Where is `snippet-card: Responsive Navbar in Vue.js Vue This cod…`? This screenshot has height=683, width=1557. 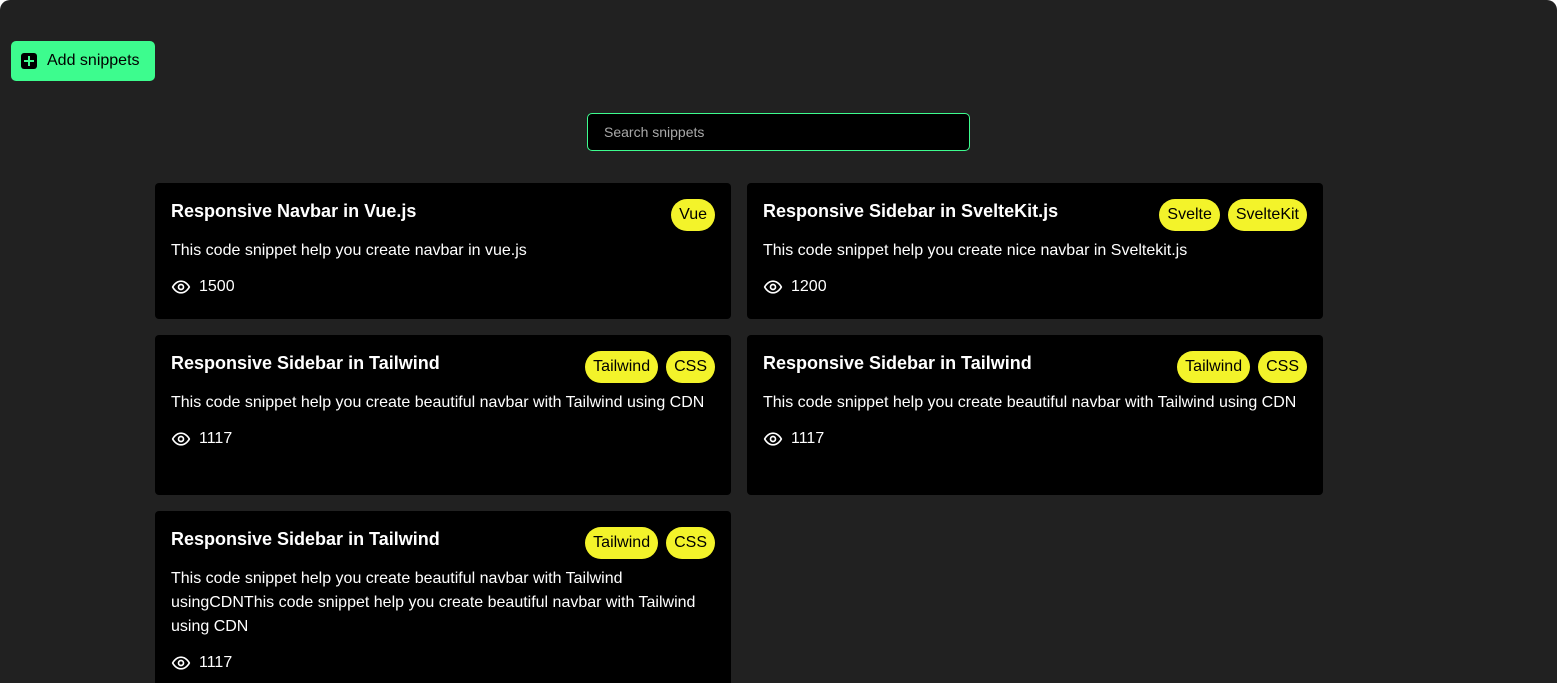 snippet-card: Responsive Navbar in Vue.js Vue This cod… is located at coordinates (443, 251).